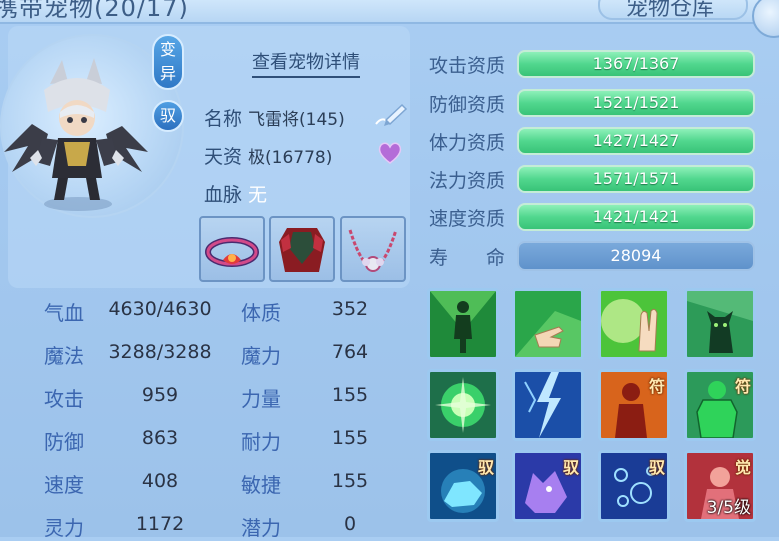 Image resolution: width=779 pixels, height=541 pixels. Describe the element at coordinates (232, 252) in the screenshot. I see `collar-equipment-icon` at that location.